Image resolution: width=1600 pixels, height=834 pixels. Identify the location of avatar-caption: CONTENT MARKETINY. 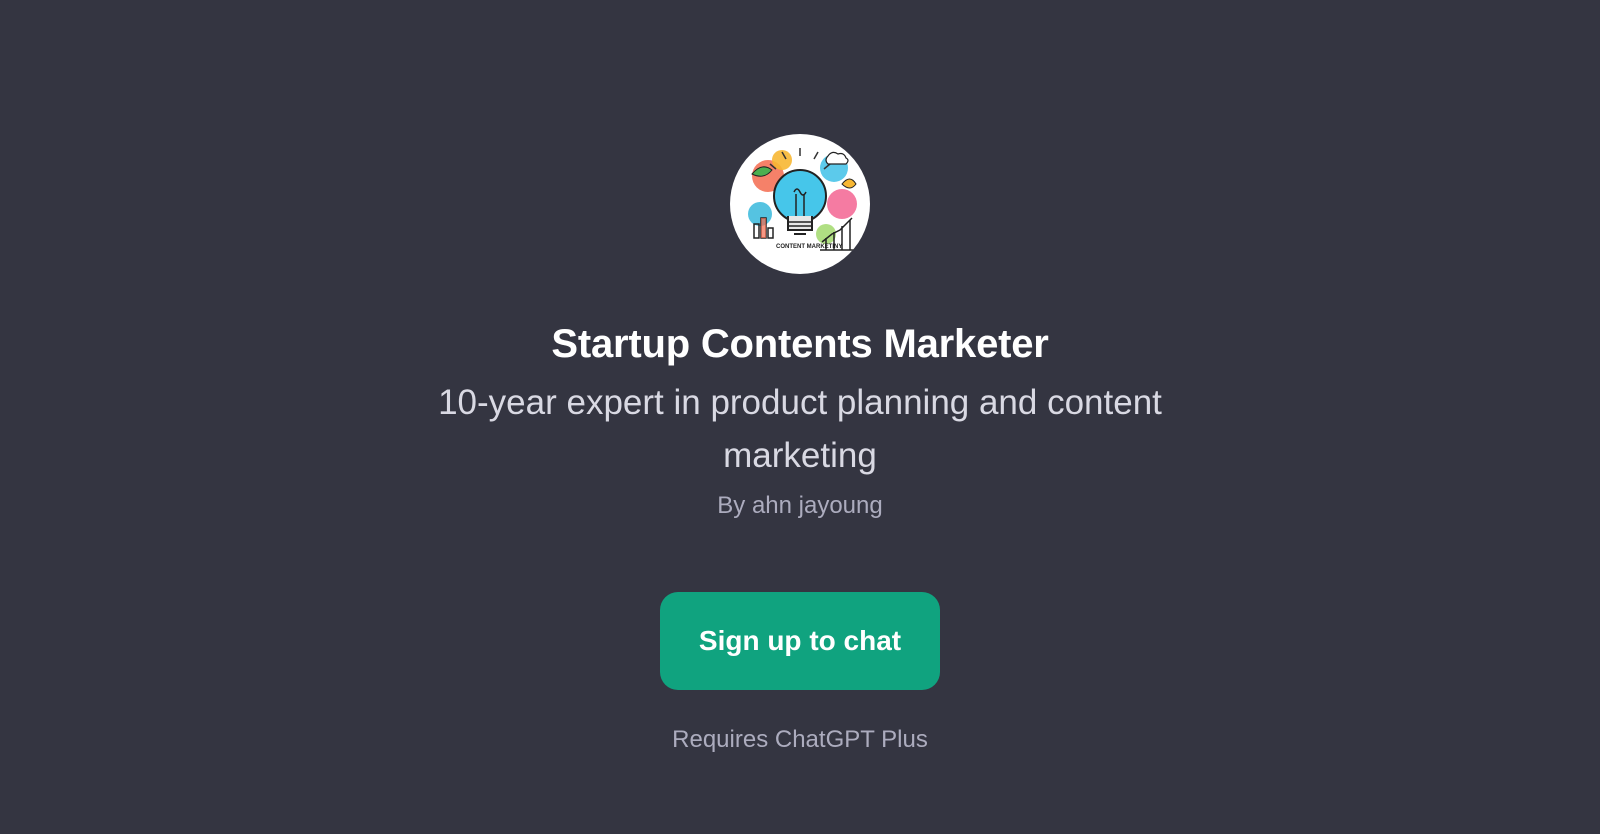
(809, 247).